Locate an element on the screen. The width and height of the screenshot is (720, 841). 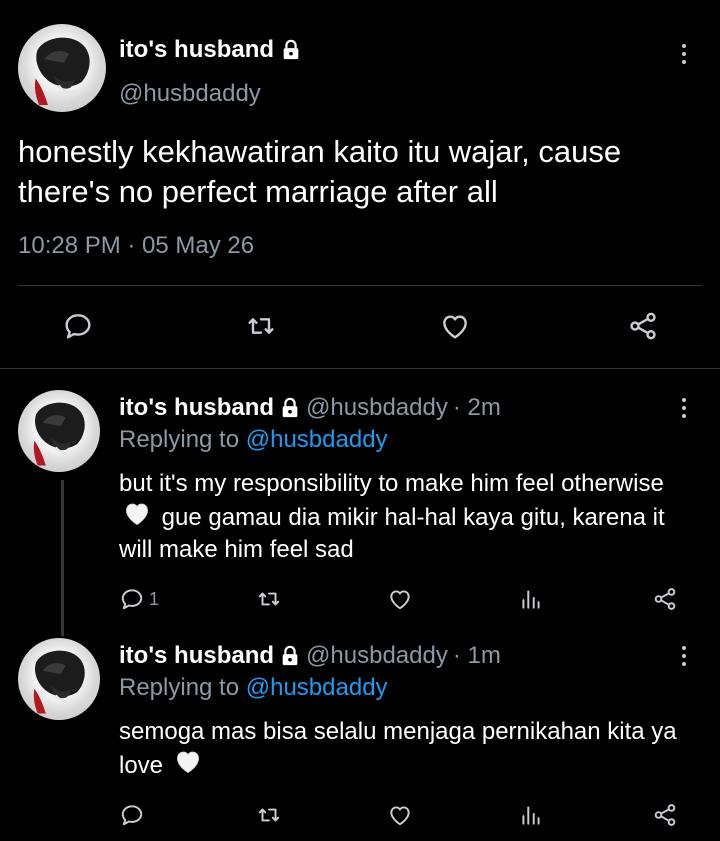
reply-time: · 1m is located at coordinates (476, 655).